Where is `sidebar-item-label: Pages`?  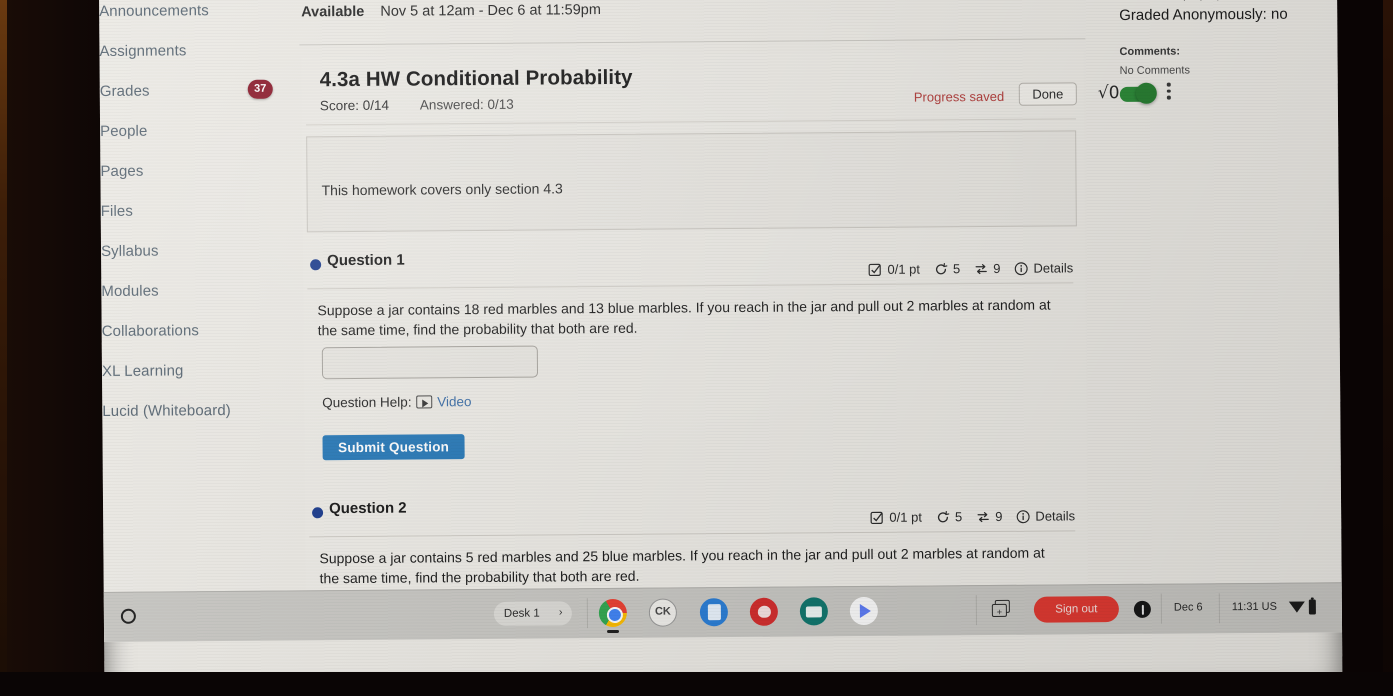
sidebar-item-label: Pages is located at coordinates (122, 171).